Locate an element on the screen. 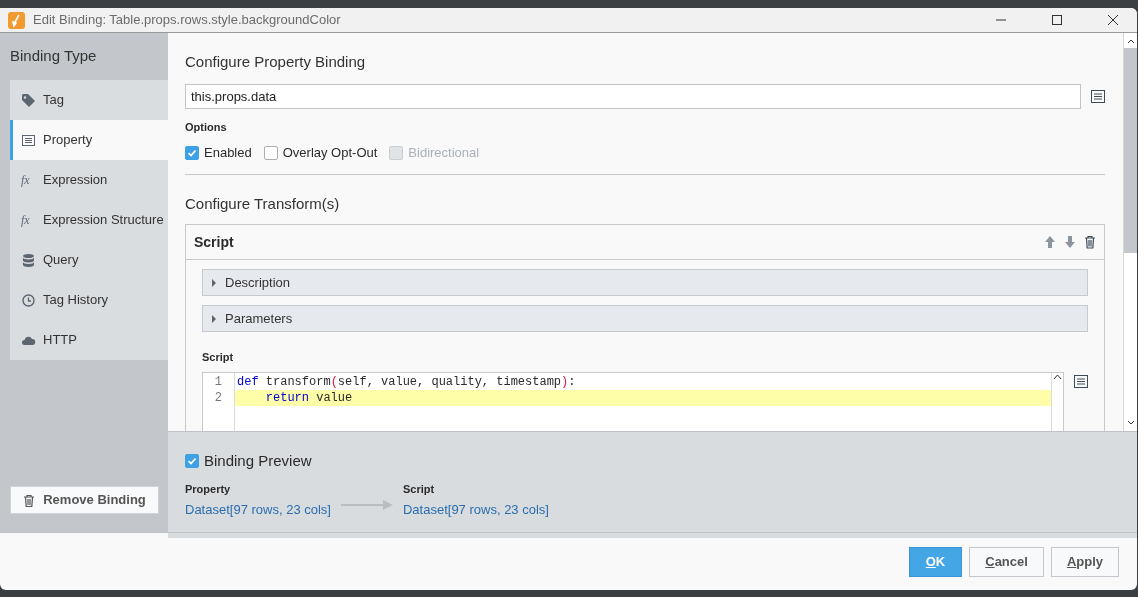 The height and width of the screenshot is (597, 1138). preview-label: Binding Preview is located at coordinates (258, 461).